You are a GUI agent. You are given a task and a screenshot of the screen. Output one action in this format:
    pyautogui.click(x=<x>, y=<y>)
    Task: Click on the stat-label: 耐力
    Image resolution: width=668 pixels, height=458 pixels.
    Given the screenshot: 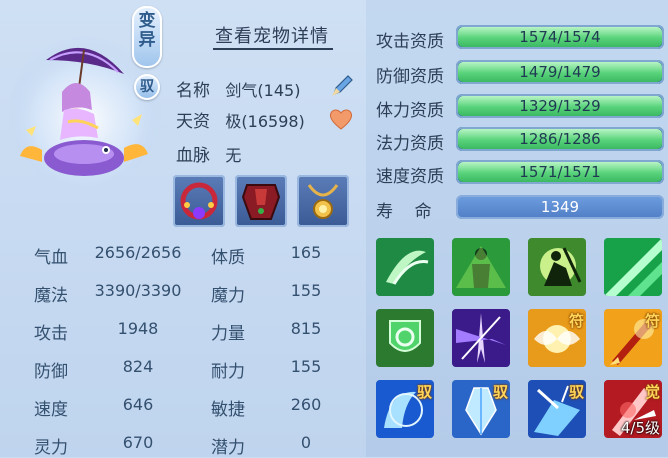 What is the action you would take?
    pyautogui.click(x=228, y=372)
    